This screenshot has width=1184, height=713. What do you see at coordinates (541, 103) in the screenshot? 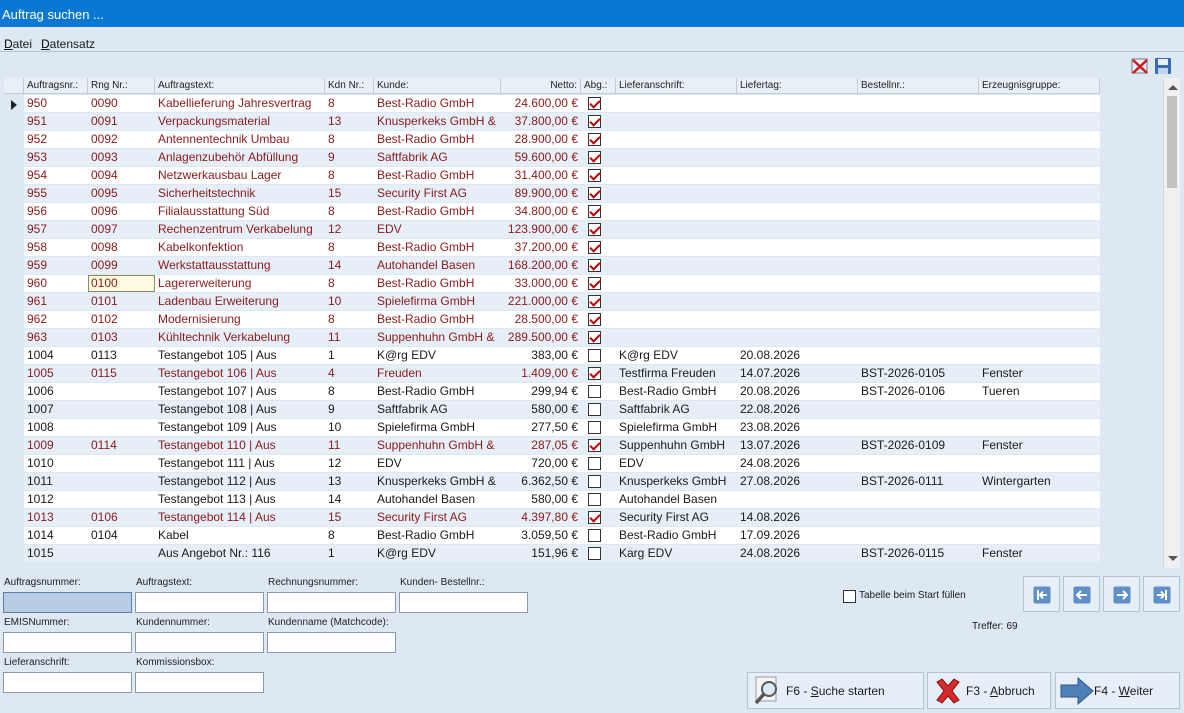
I see `cell-netto: 24.600,00 €` at bounding box center [541, 103].